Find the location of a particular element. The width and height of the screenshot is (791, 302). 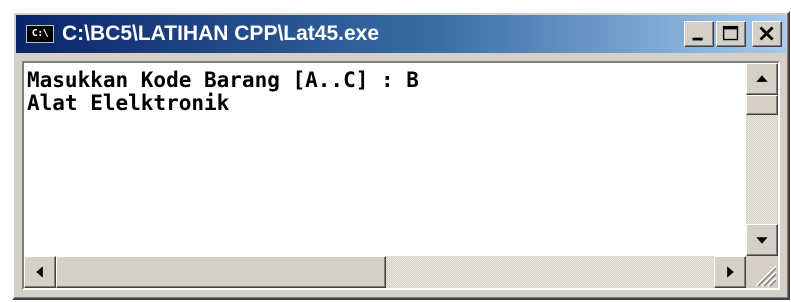

arrow-up-icon is located at coordinates (762, 78).